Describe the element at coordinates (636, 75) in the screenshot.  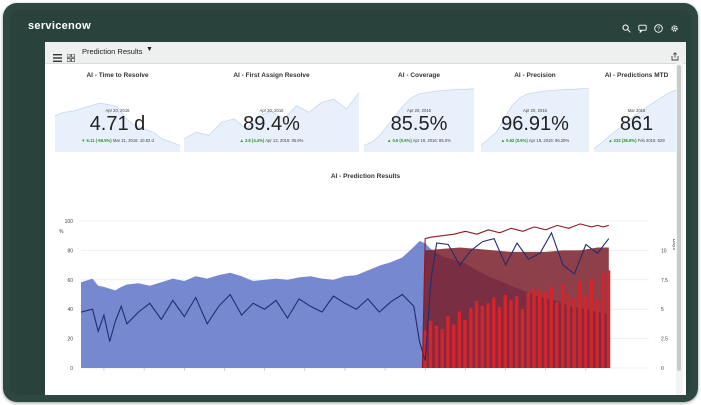
I see `kpi-title: AI - Predictions MTD` at that location.